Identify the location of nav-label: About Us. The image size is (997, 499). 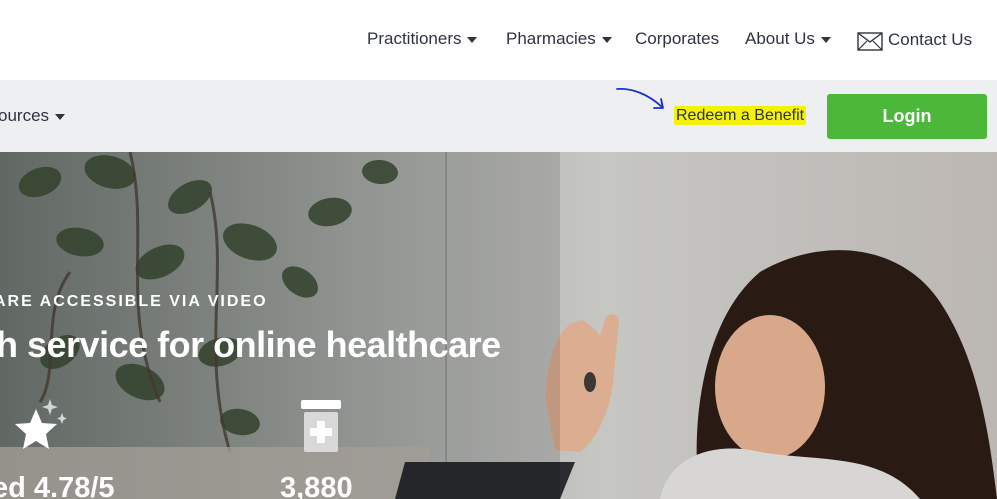
(780, 38).